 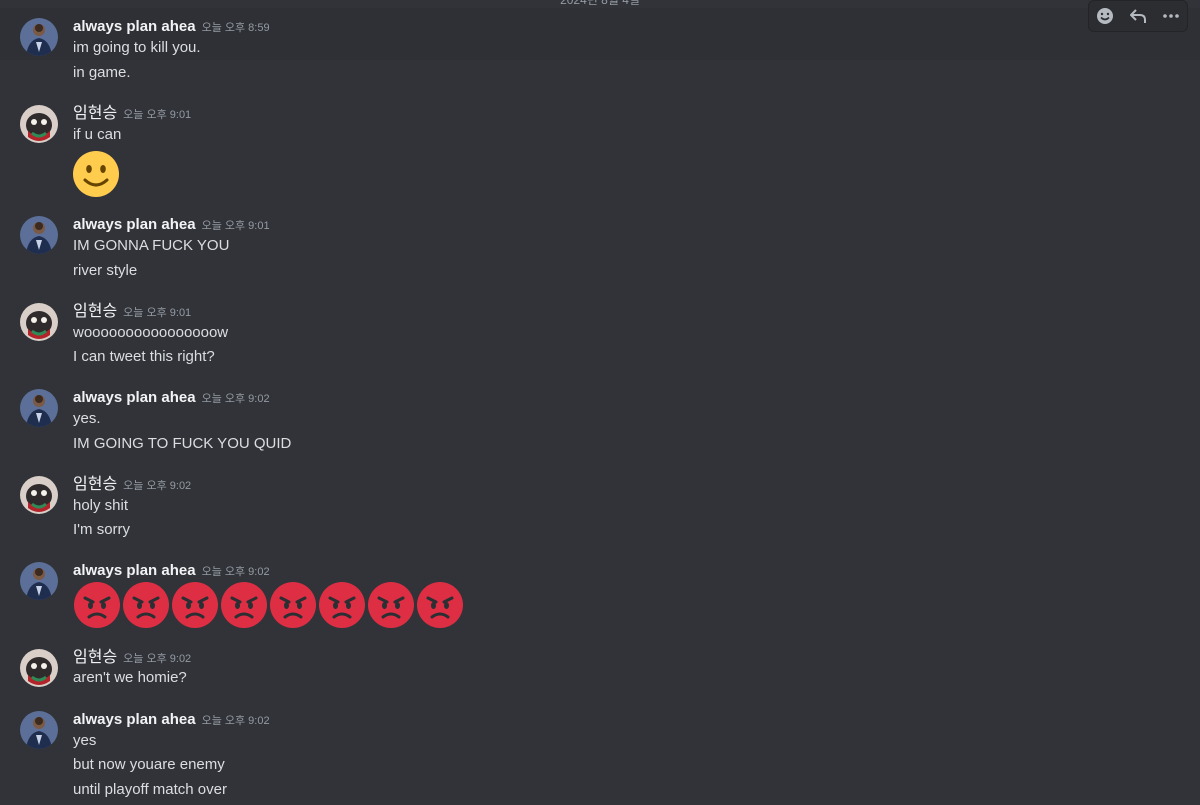 I want to click on emoji-row, so click(x=268, y=605).